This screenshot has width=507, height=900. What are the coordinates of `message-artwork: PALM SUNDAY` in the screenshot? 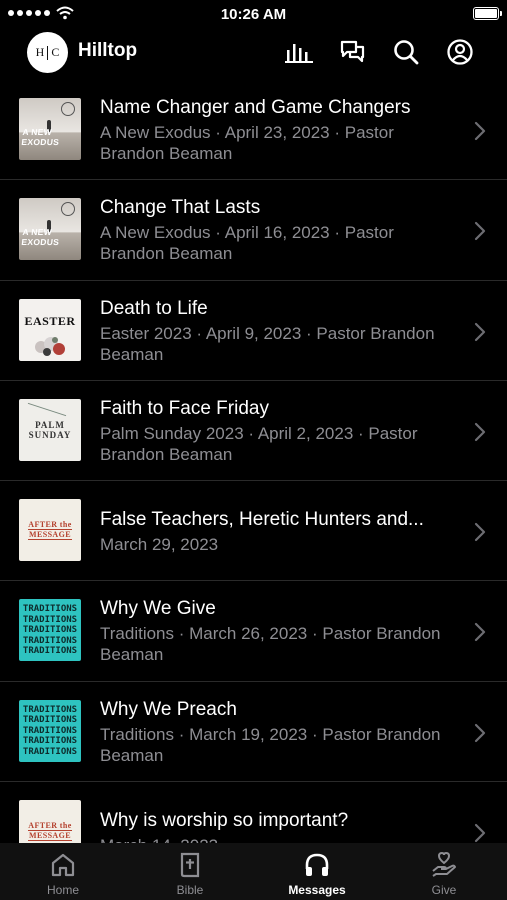 It's located at (50, 429).